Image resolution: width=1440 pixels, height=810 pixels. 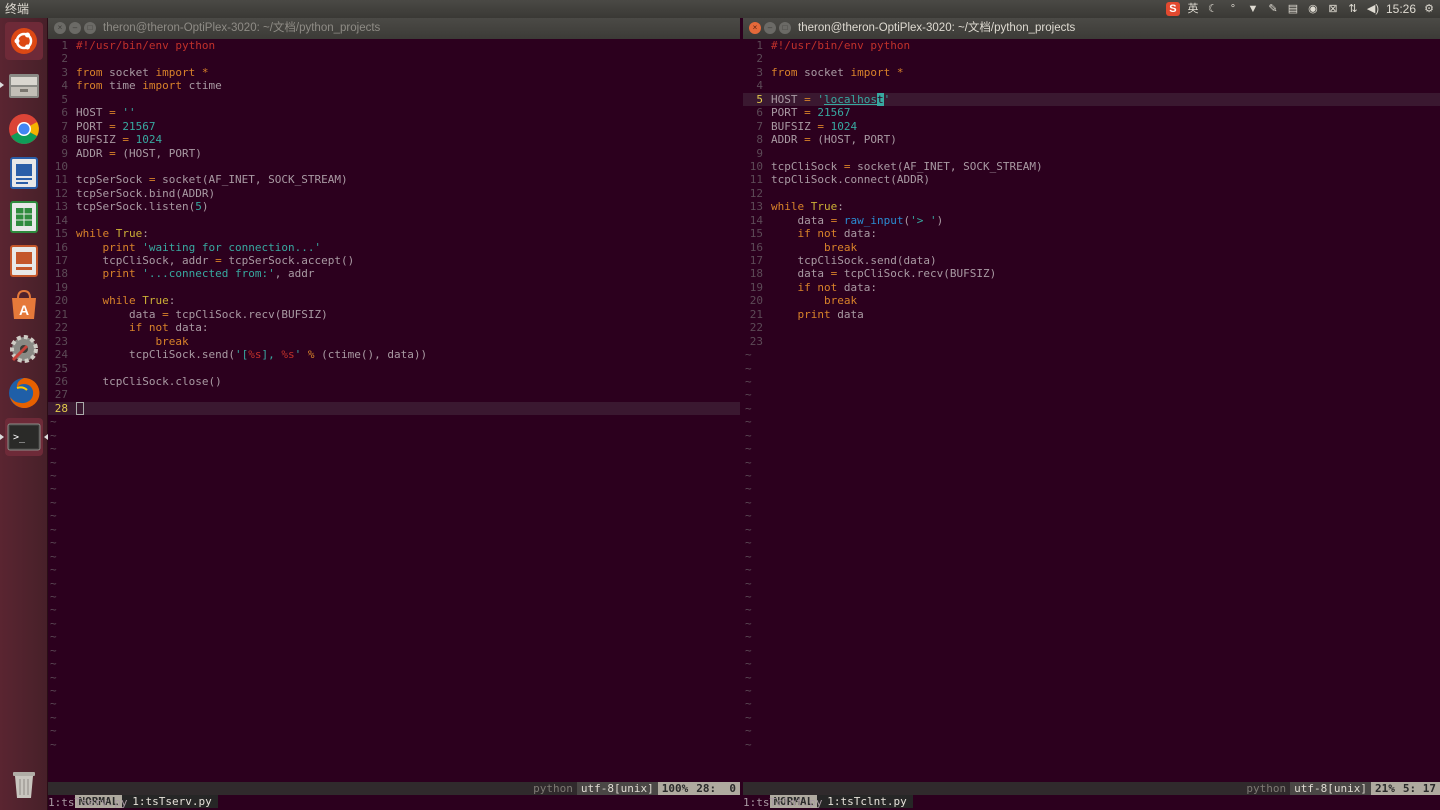 What do you see at coordinates (1172, 9) in the screenshot?
I see `sogou-input-icon: S` at bounding box center [1172, 9].